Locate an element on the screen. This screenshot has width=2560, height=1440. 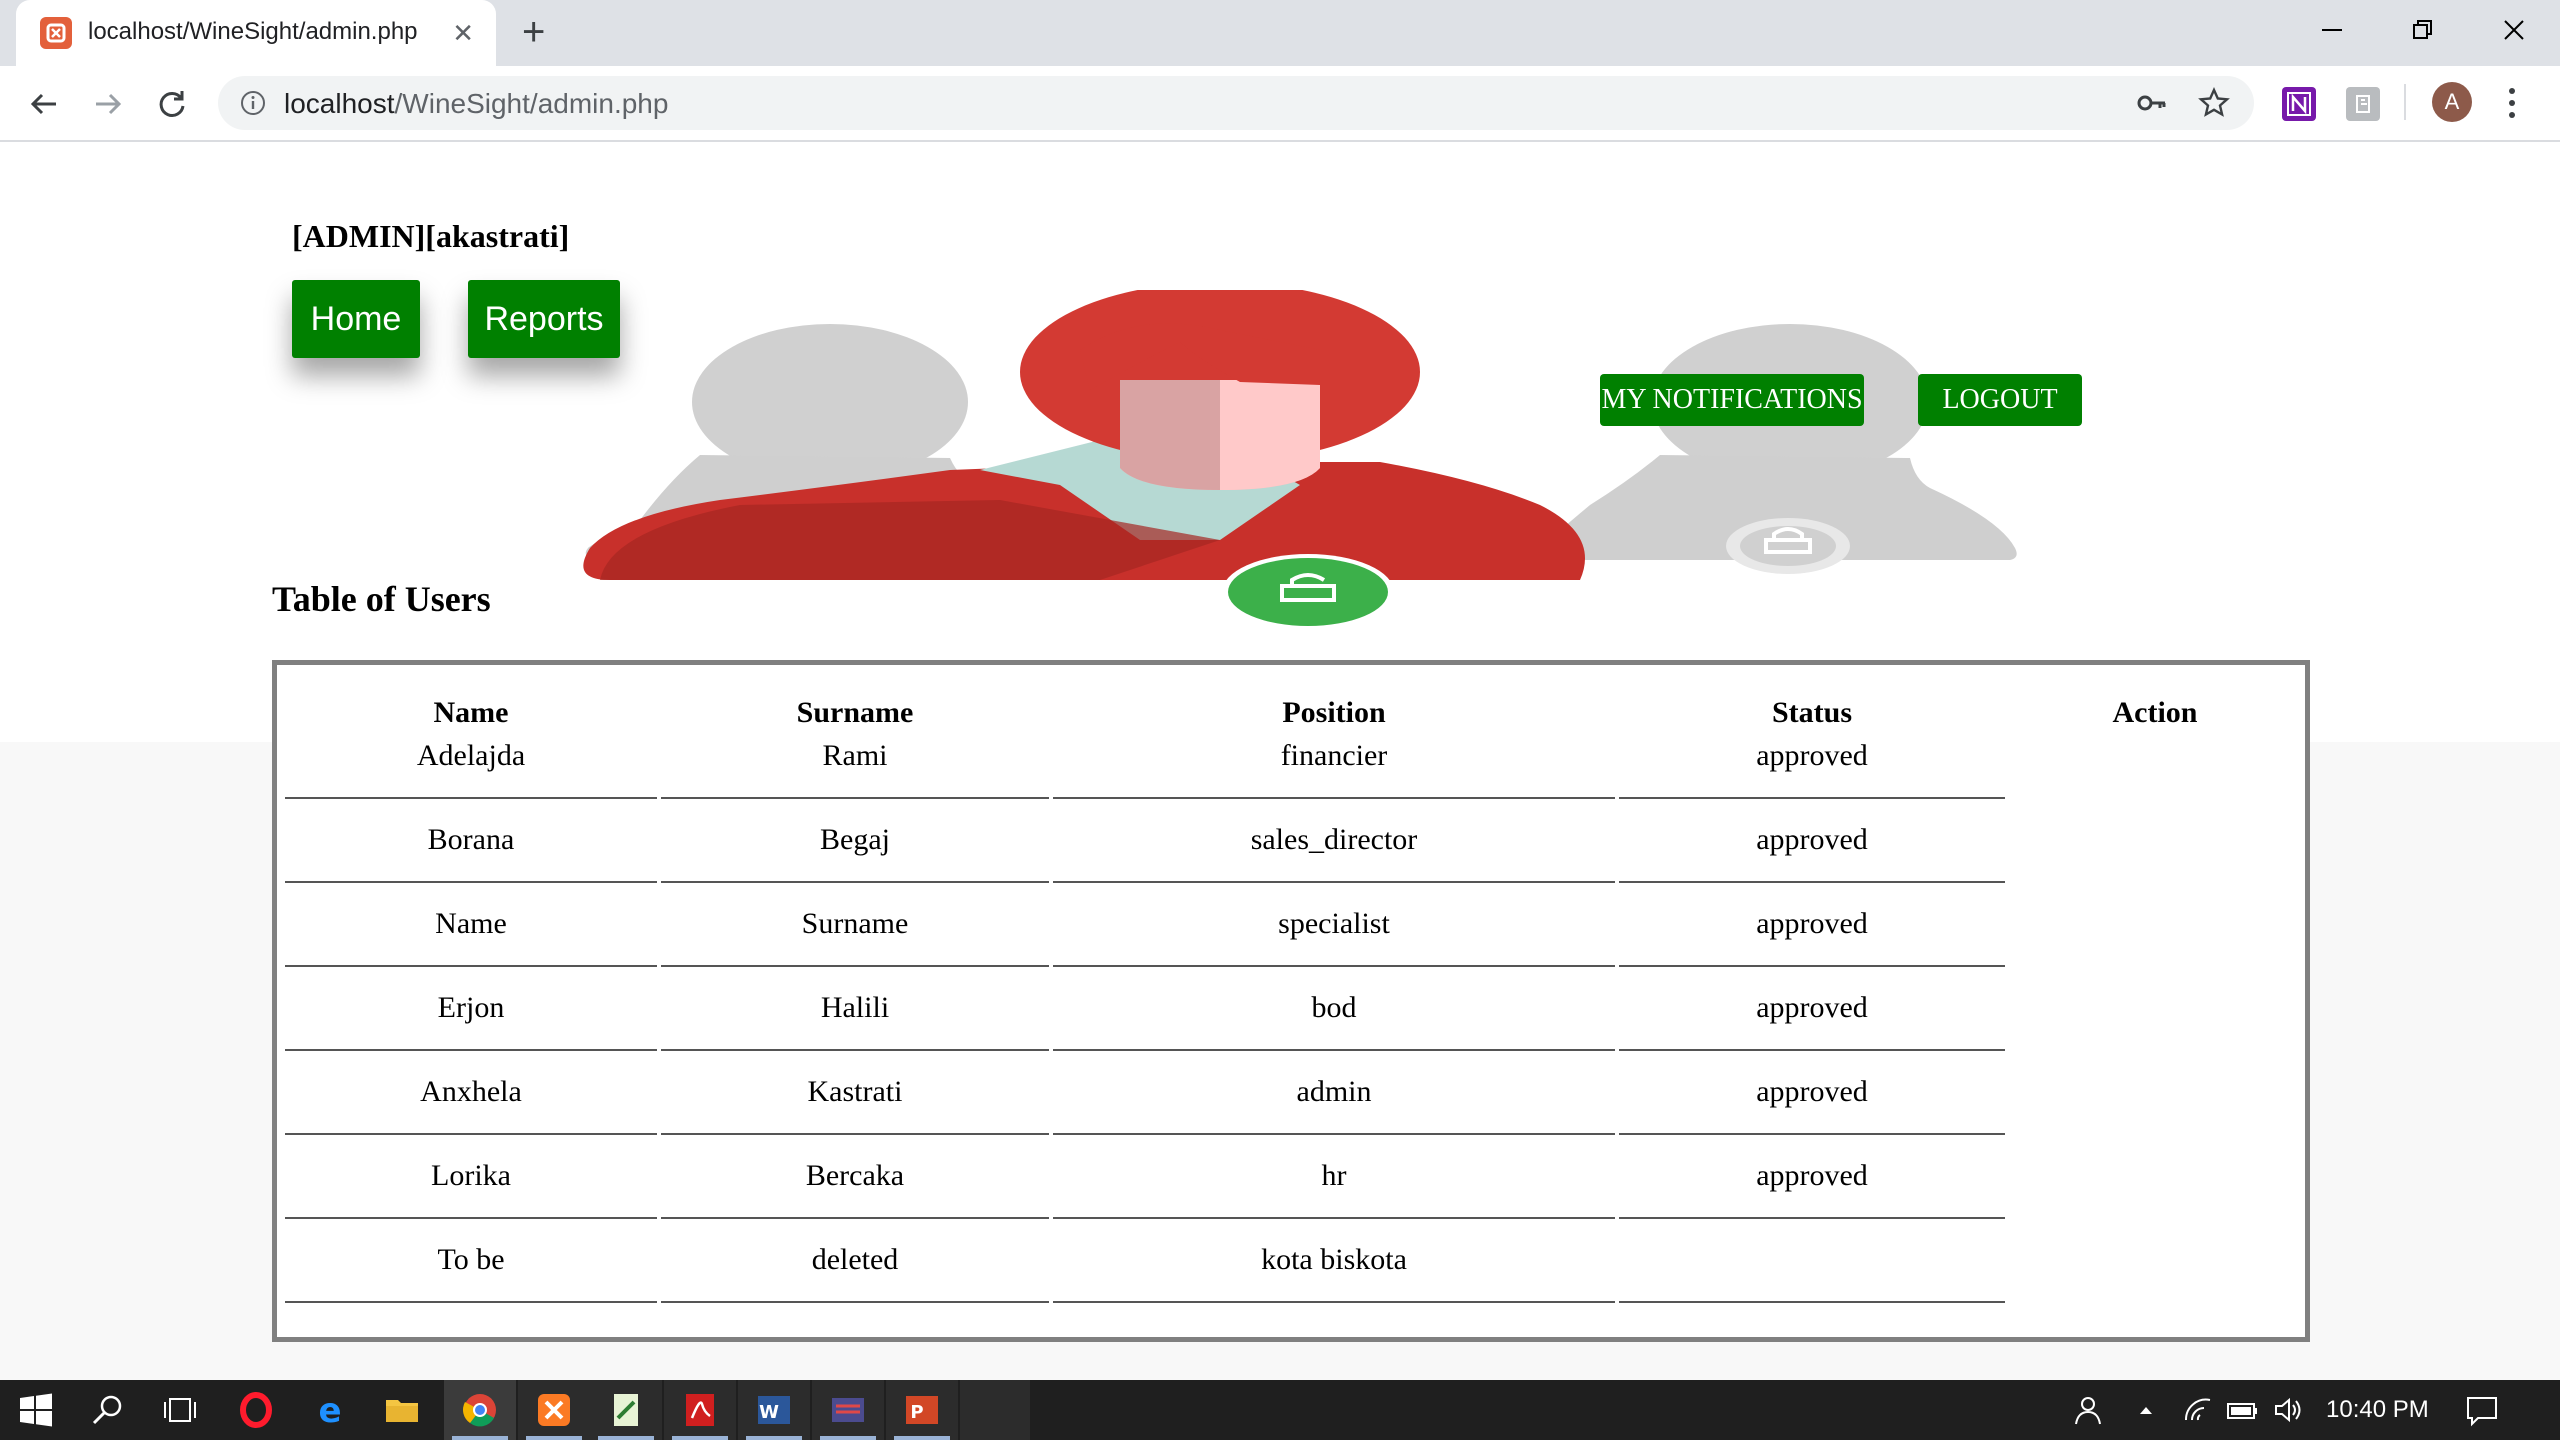
taskbar-extra is located at coordinates (995, 1410).